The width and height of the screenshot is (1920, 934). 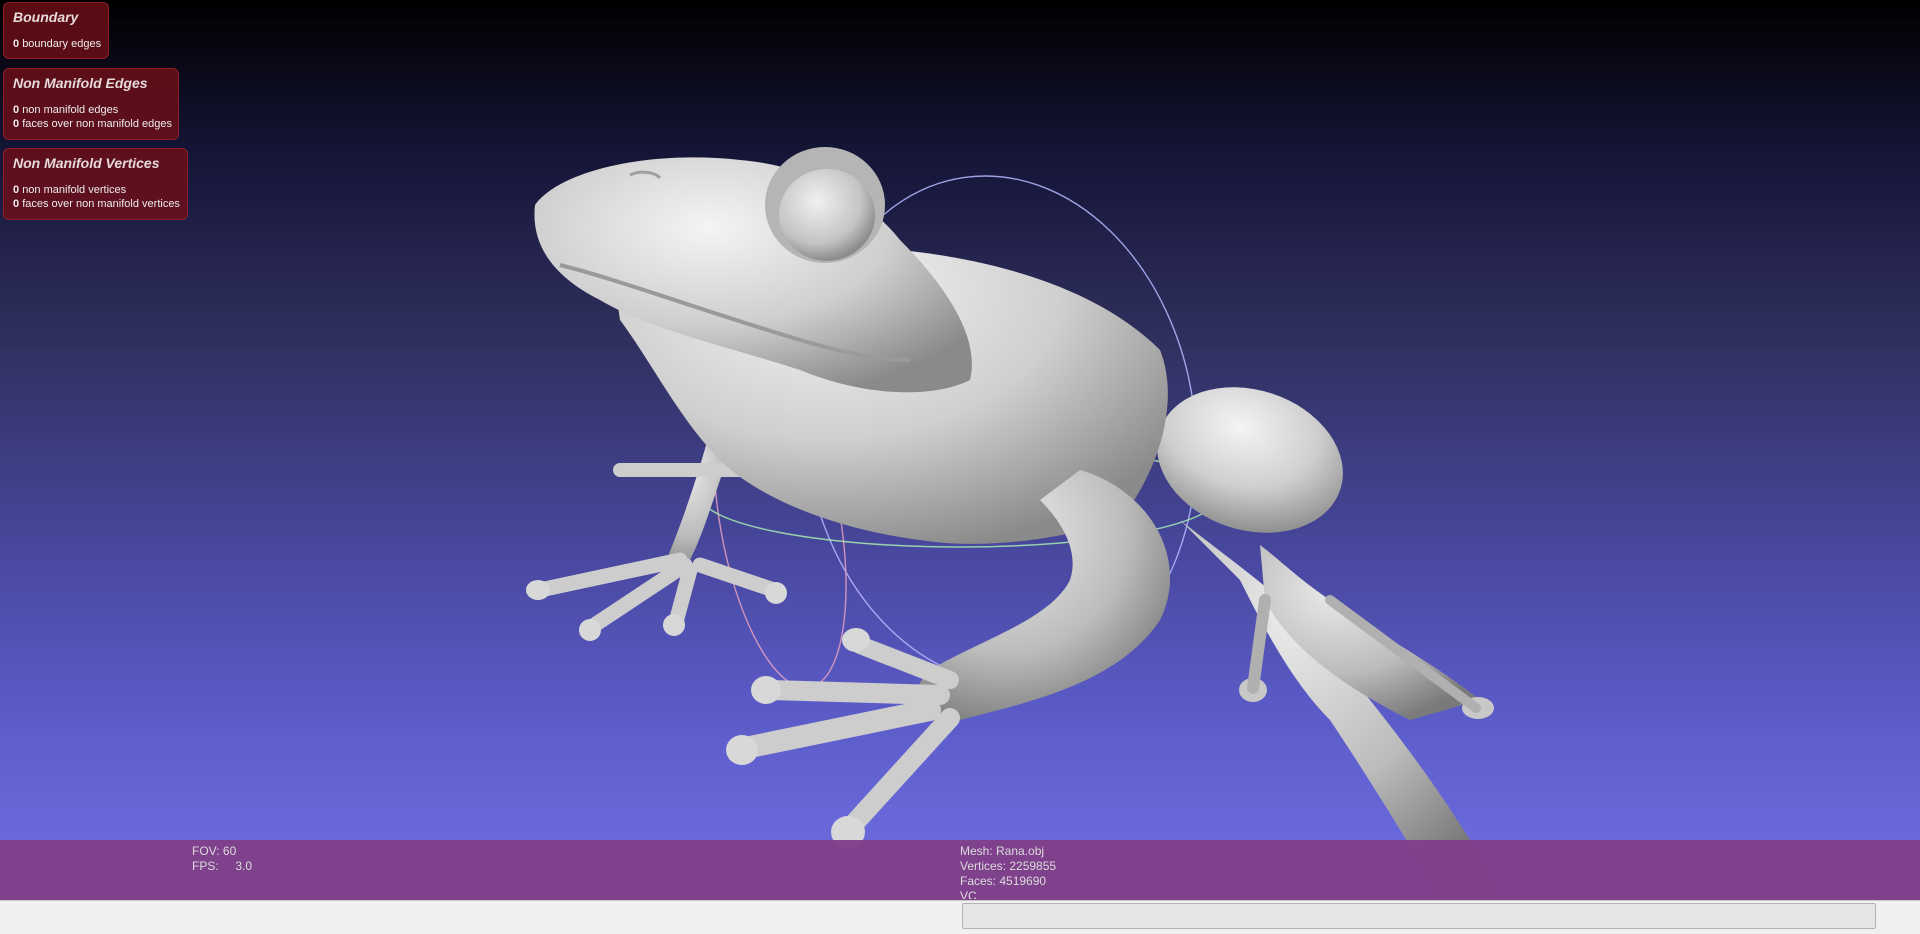 What do you see at coordinates (70, 110) in the screenshot?
I see `row-label: non manifold edges` at bounding box center [70, 110].